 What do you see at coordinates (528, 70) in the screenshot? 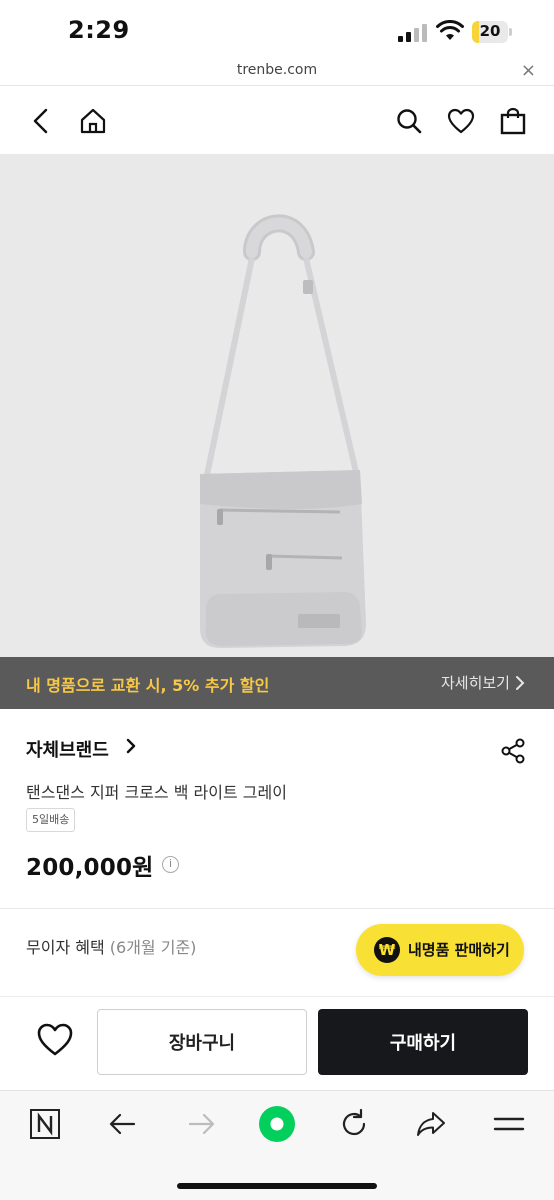
I see `close-icon: ×` at bounding box center [528, 70].